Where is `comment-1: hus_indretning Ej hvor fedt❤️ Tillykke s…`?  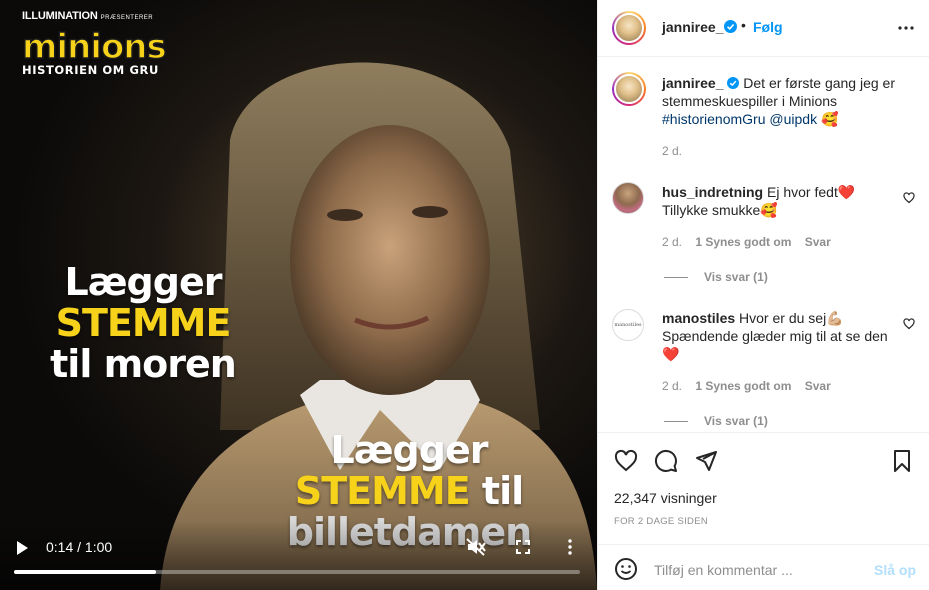
comment-1: hus_indretning Ej hvor fedt❤️ Tillykke s… is located at coordinates (779, 201).